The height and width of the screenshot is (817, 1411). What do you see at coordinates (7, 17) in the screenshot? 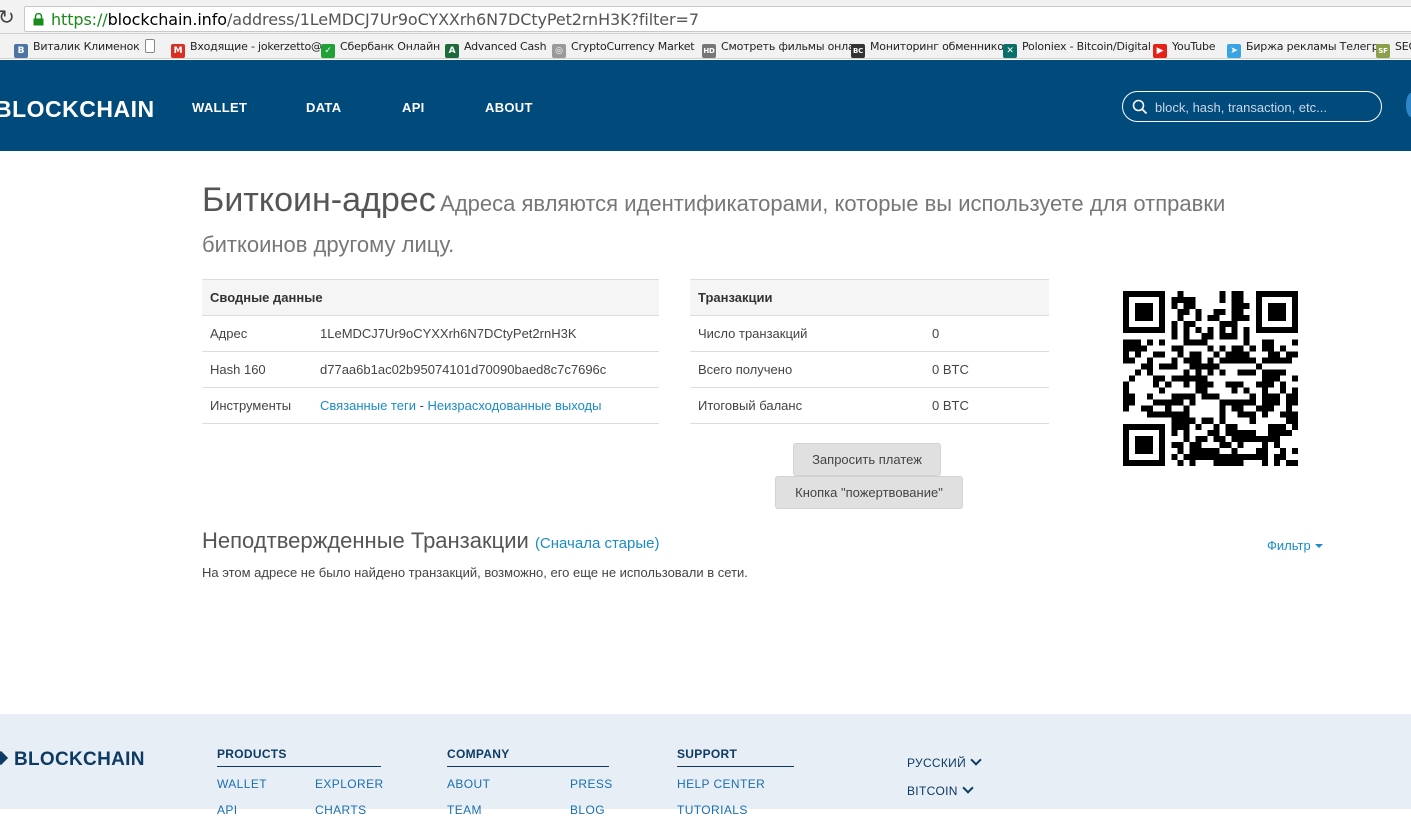
I see `reload-icon: ↻` at bounding box center [7, 17].